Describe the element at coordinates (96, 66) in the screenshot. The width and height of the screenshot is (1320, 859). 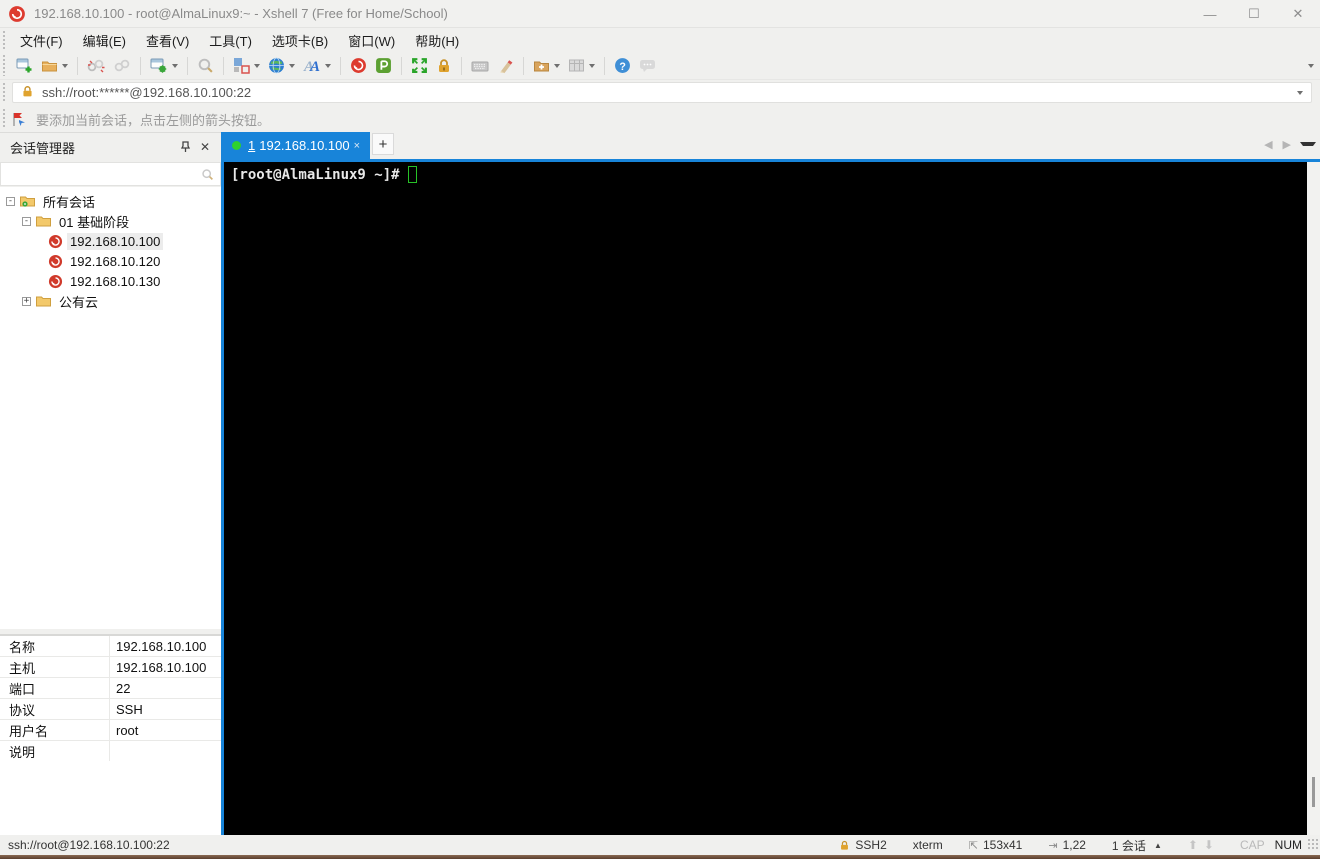
I see `disconnect-button` at that location.